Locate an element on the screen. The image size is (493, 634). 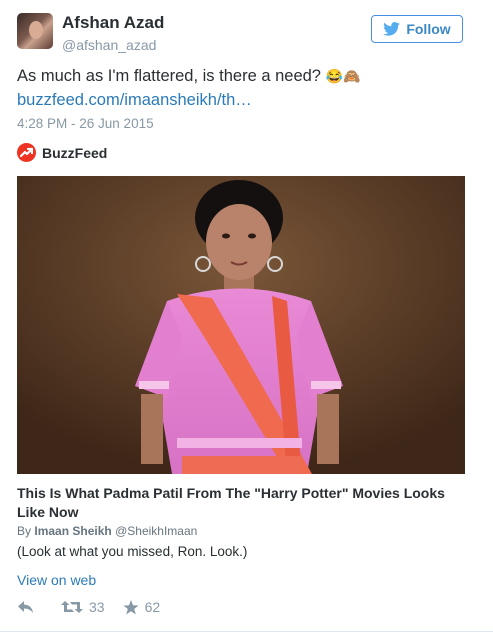
buzzfeed-logo-icon is located at coordinates (26, 152).